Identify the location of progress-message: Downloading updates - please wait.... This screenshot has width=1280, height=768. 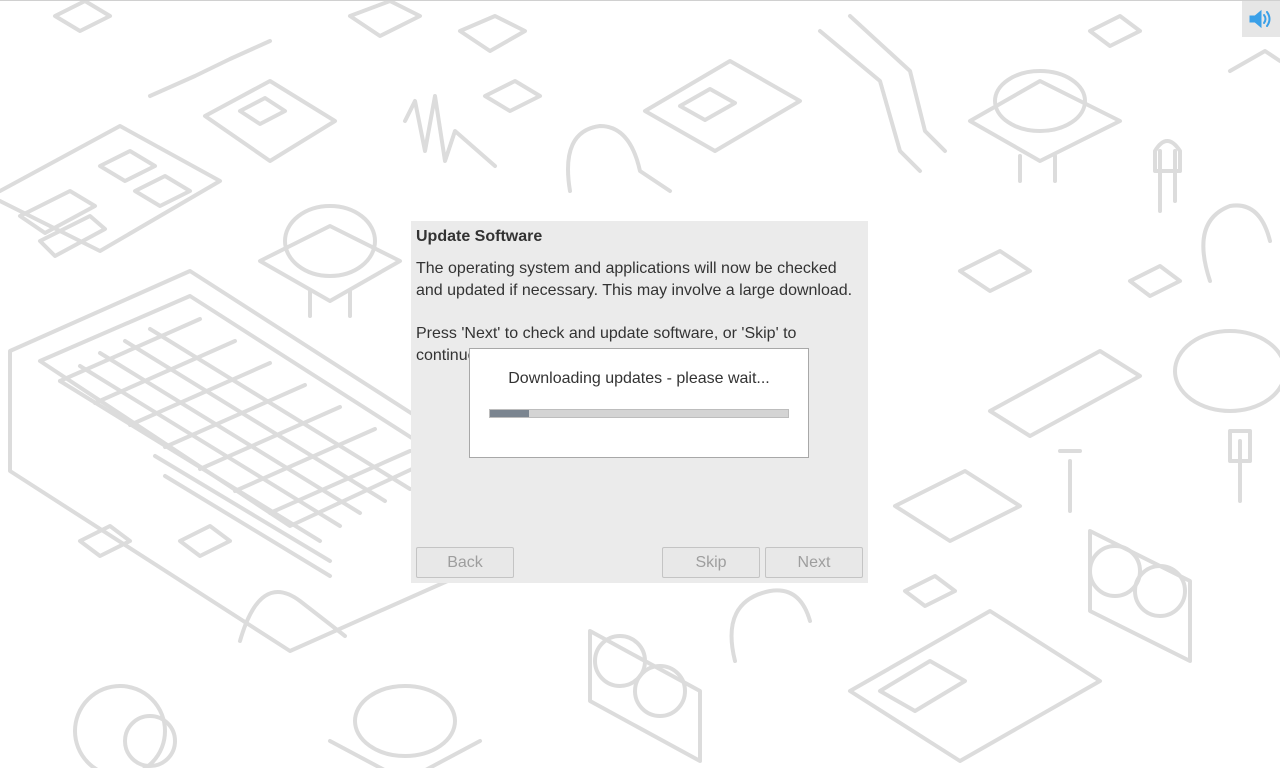
(639, 378).